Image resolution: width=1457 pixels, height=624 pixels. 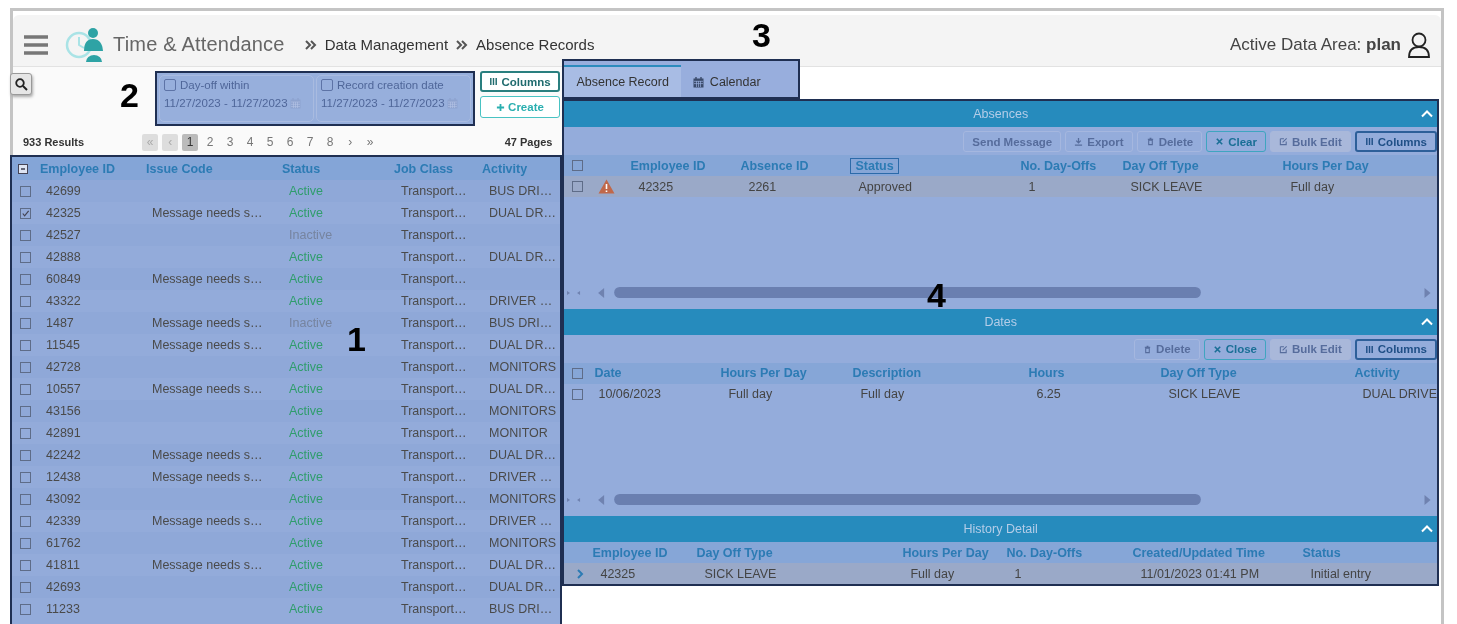 I want to click on tab: Calendar, so click(x=726, y=81).